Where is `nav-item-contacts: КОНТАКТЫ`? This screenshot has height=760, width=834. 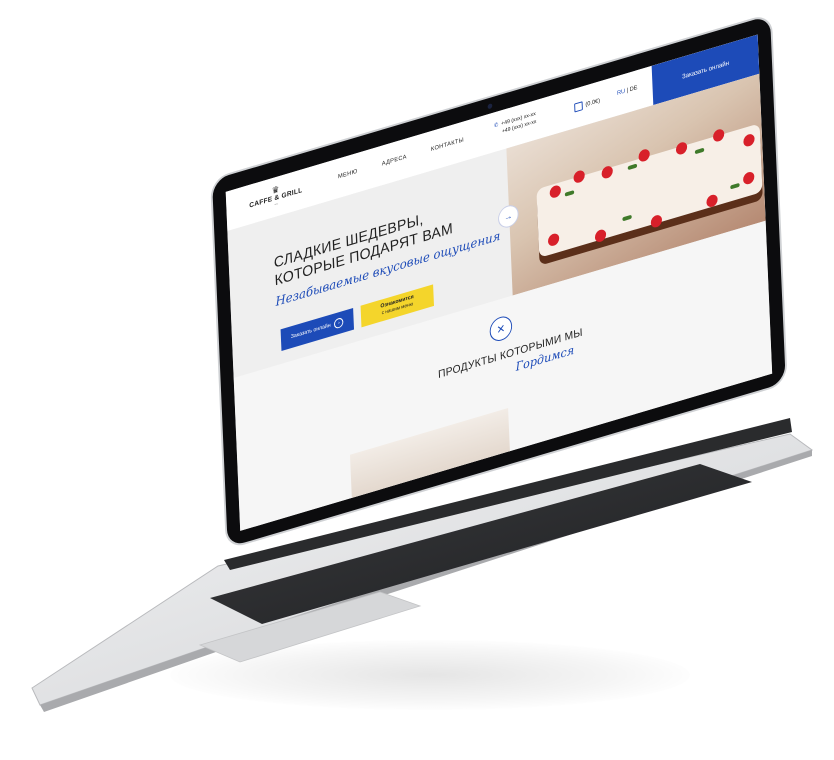 nav-item-contacts: КОНТАКТЫ is located at coordinates (447, 145).